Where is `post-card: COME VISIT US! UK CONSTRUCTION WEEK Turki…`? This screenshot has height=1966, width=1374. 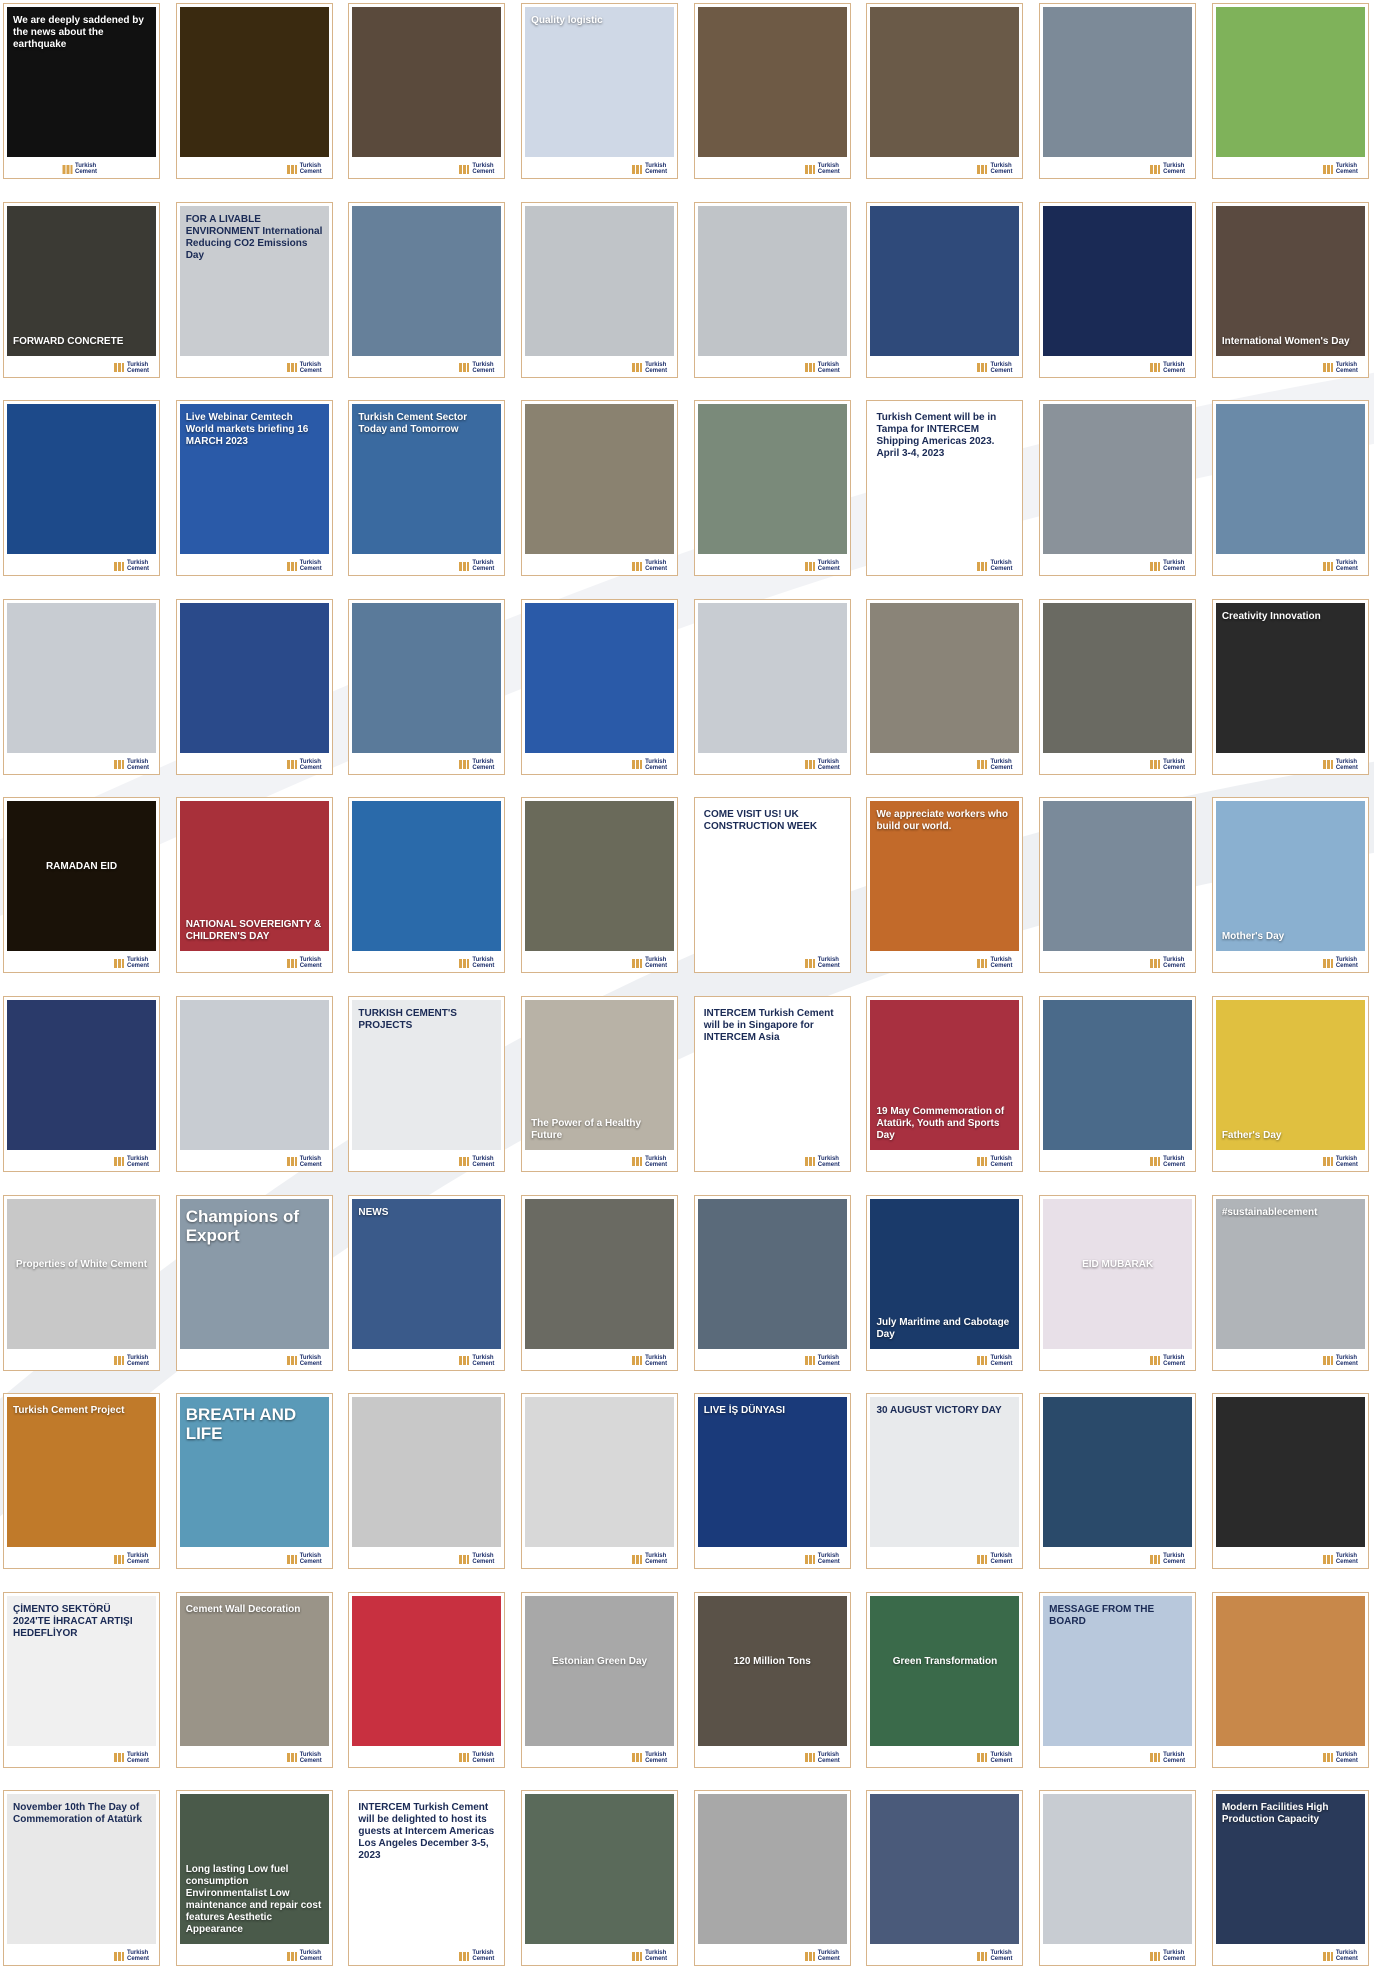 post-card: COME VISIT US! UK CONSTRUCTION WEEK Turki… is located at coordinates (772, 885).